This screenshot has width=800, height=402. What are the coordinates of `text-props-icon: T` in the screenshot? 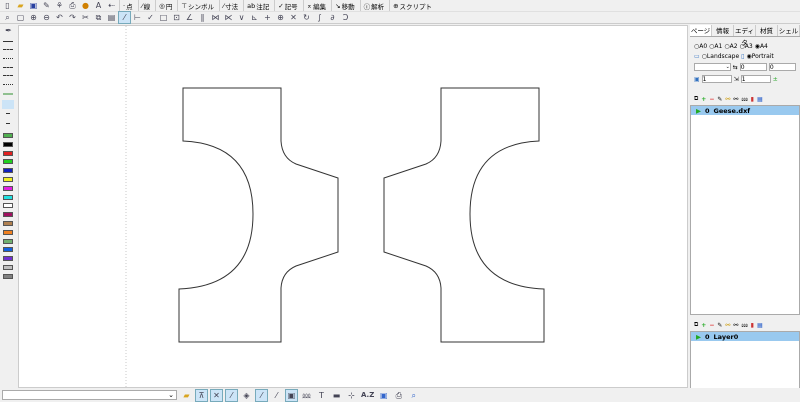 It's located at (321, 395).